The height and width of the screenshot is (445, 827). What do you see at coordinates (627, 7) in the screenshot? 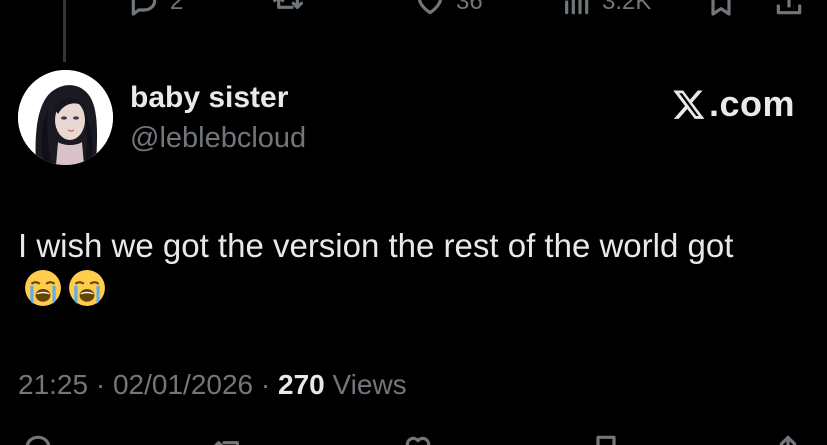
I see `views-count-top: 3.2K` at bounding box center [627, 7].